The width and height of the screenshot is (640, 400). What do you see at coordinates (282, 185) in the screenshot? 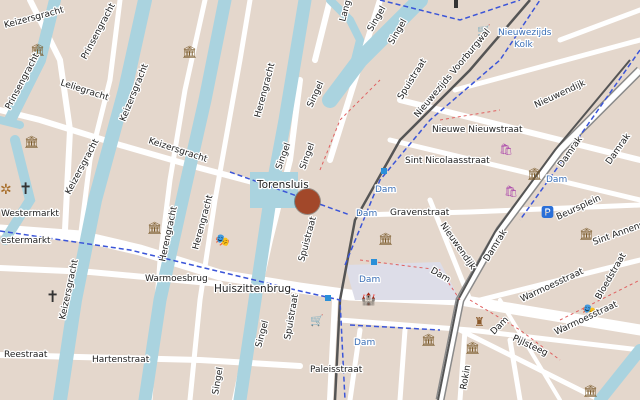
I see `place-label-torensluis: Torensluis` at bounding box center [282, 185].